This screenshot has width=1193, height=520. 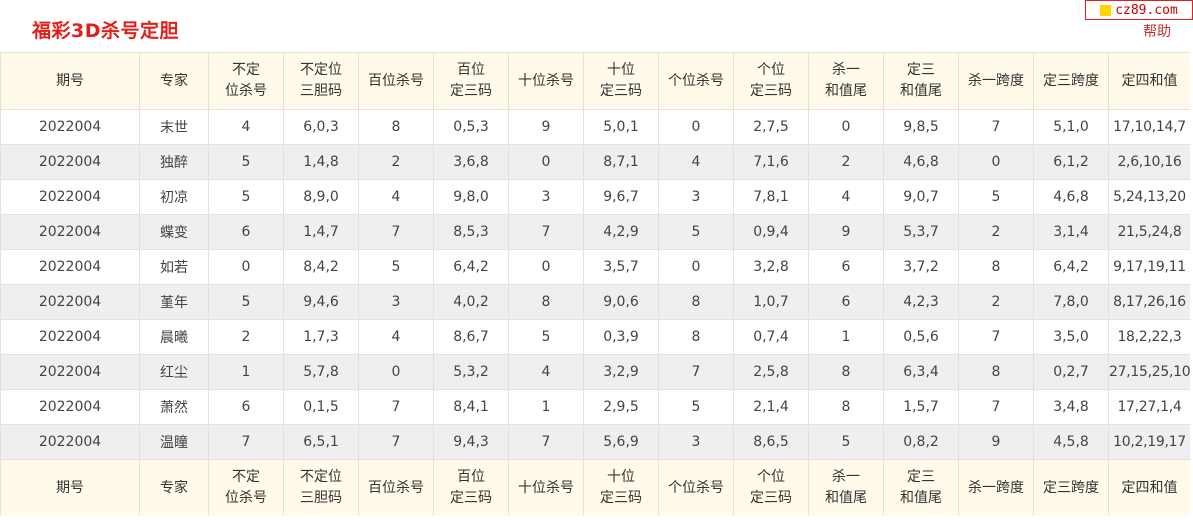 I want to click on table-cell: 9,8,0, so click(x=471, y=197).